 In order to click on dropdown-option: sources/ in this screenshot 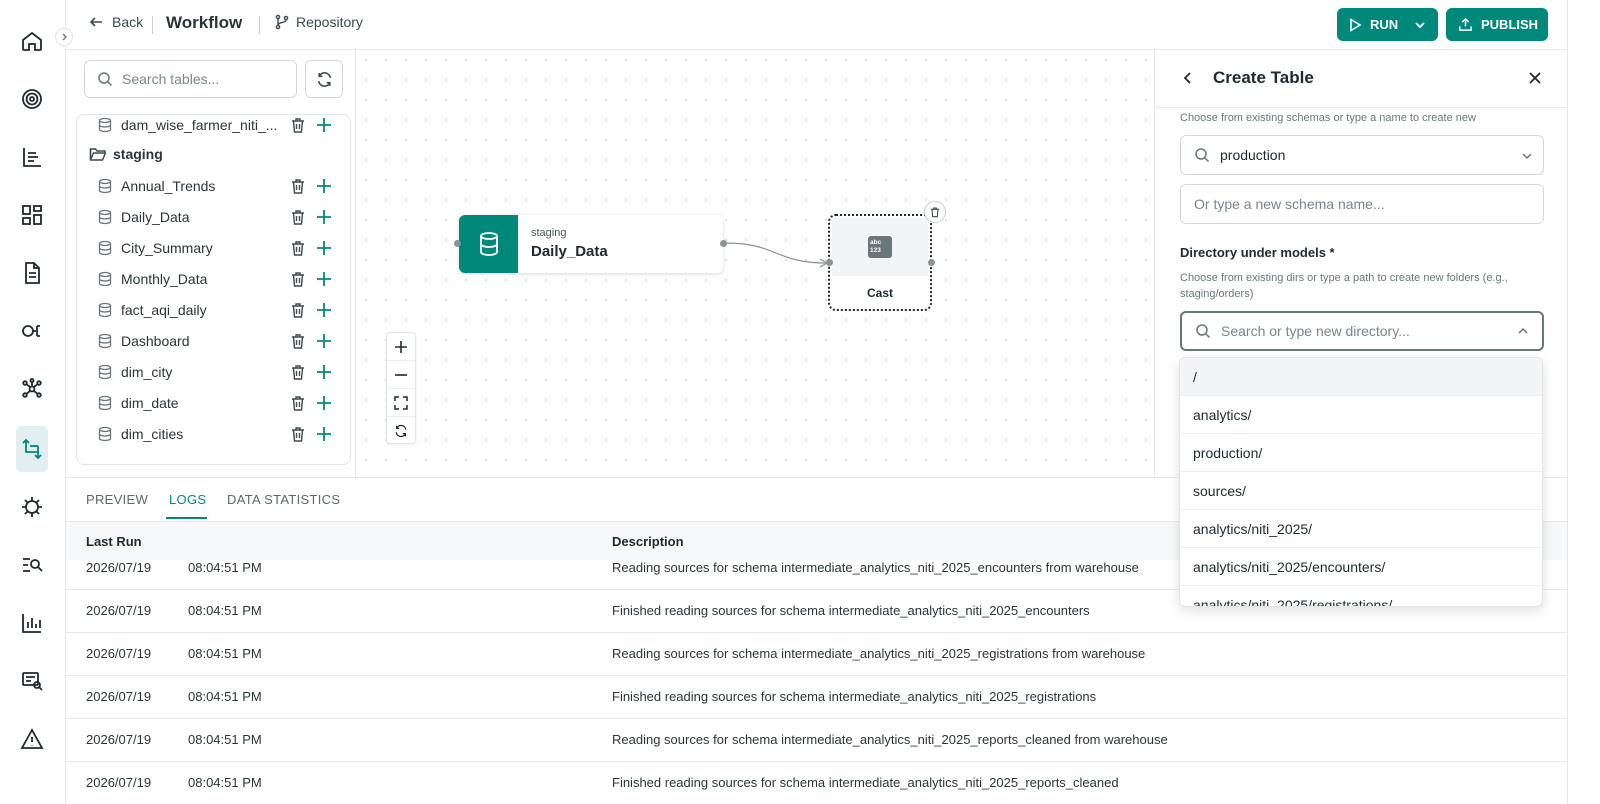, I will do `click(1361, 491)`.